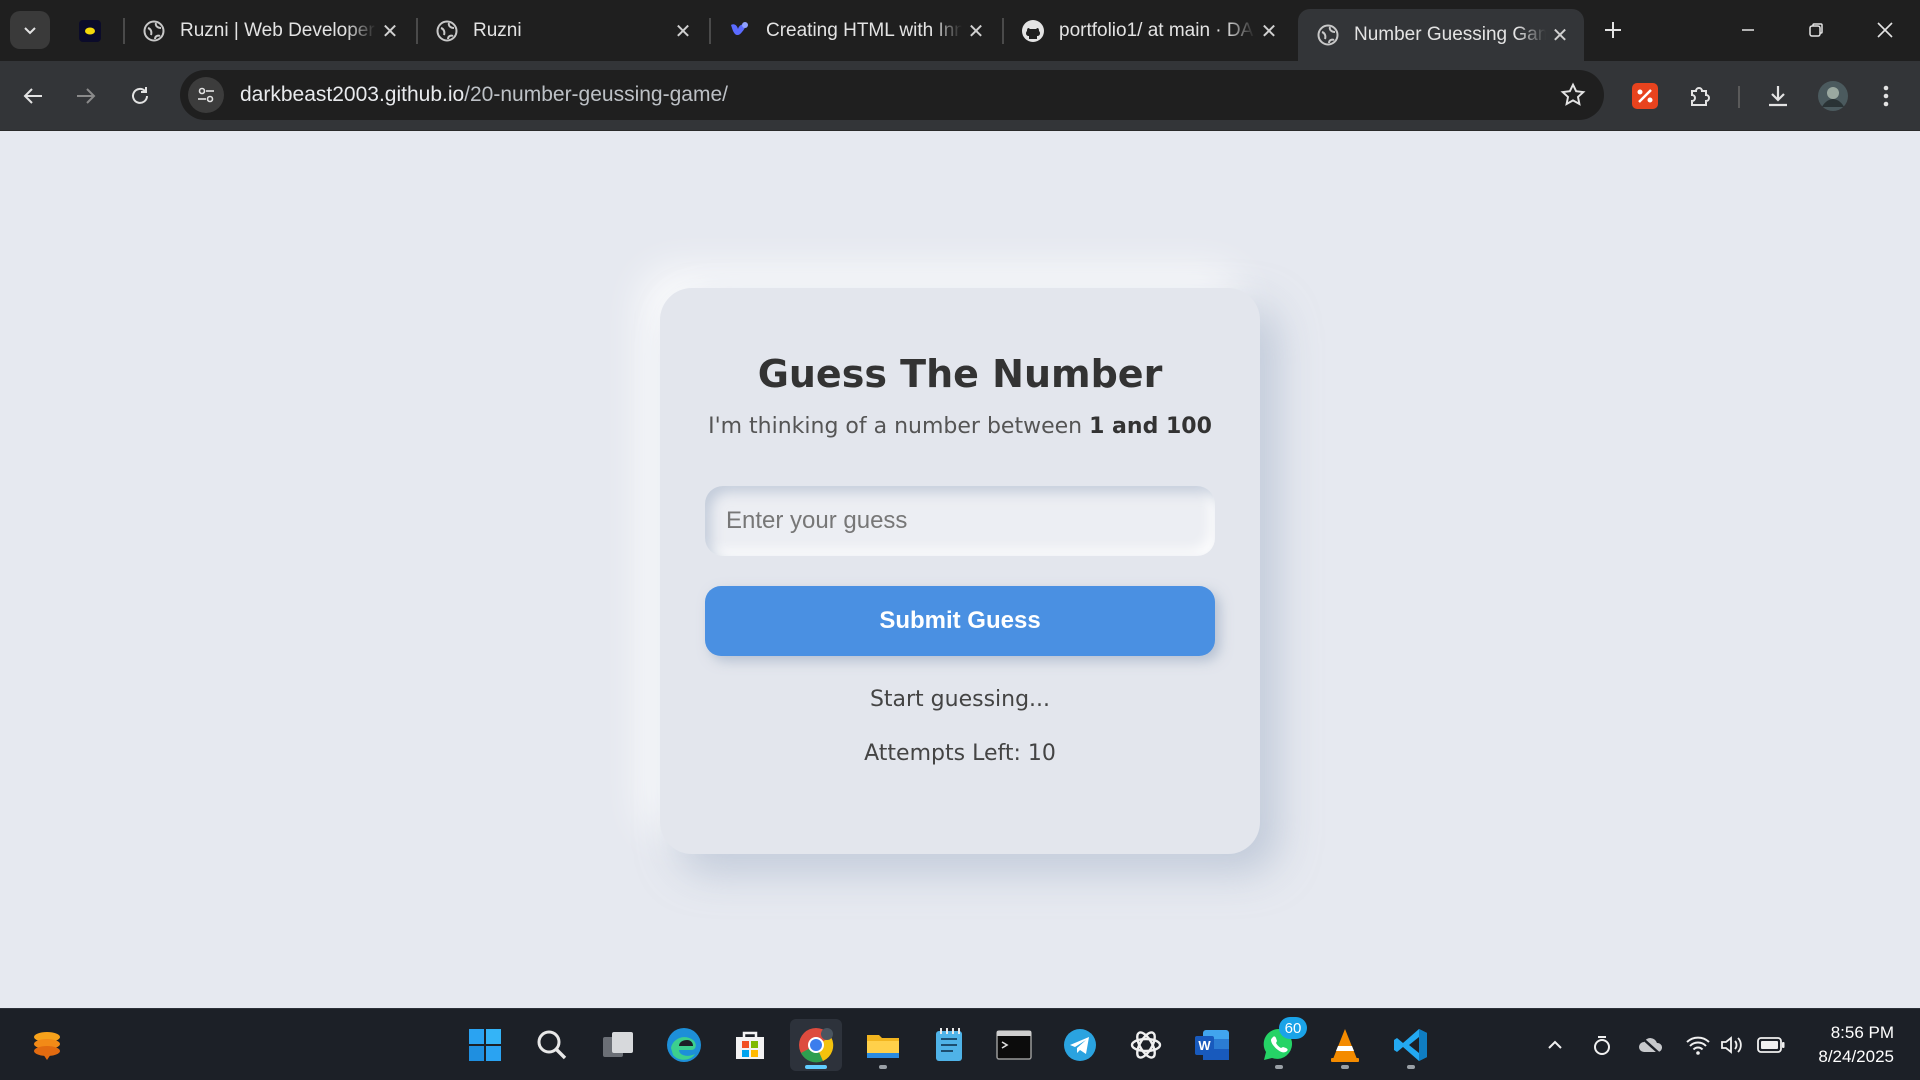 This screenshot has height=1080, width=1920. Describe the element at coordinates (1771, 1045) in the screenshot. I see `battery-icon` at that location.